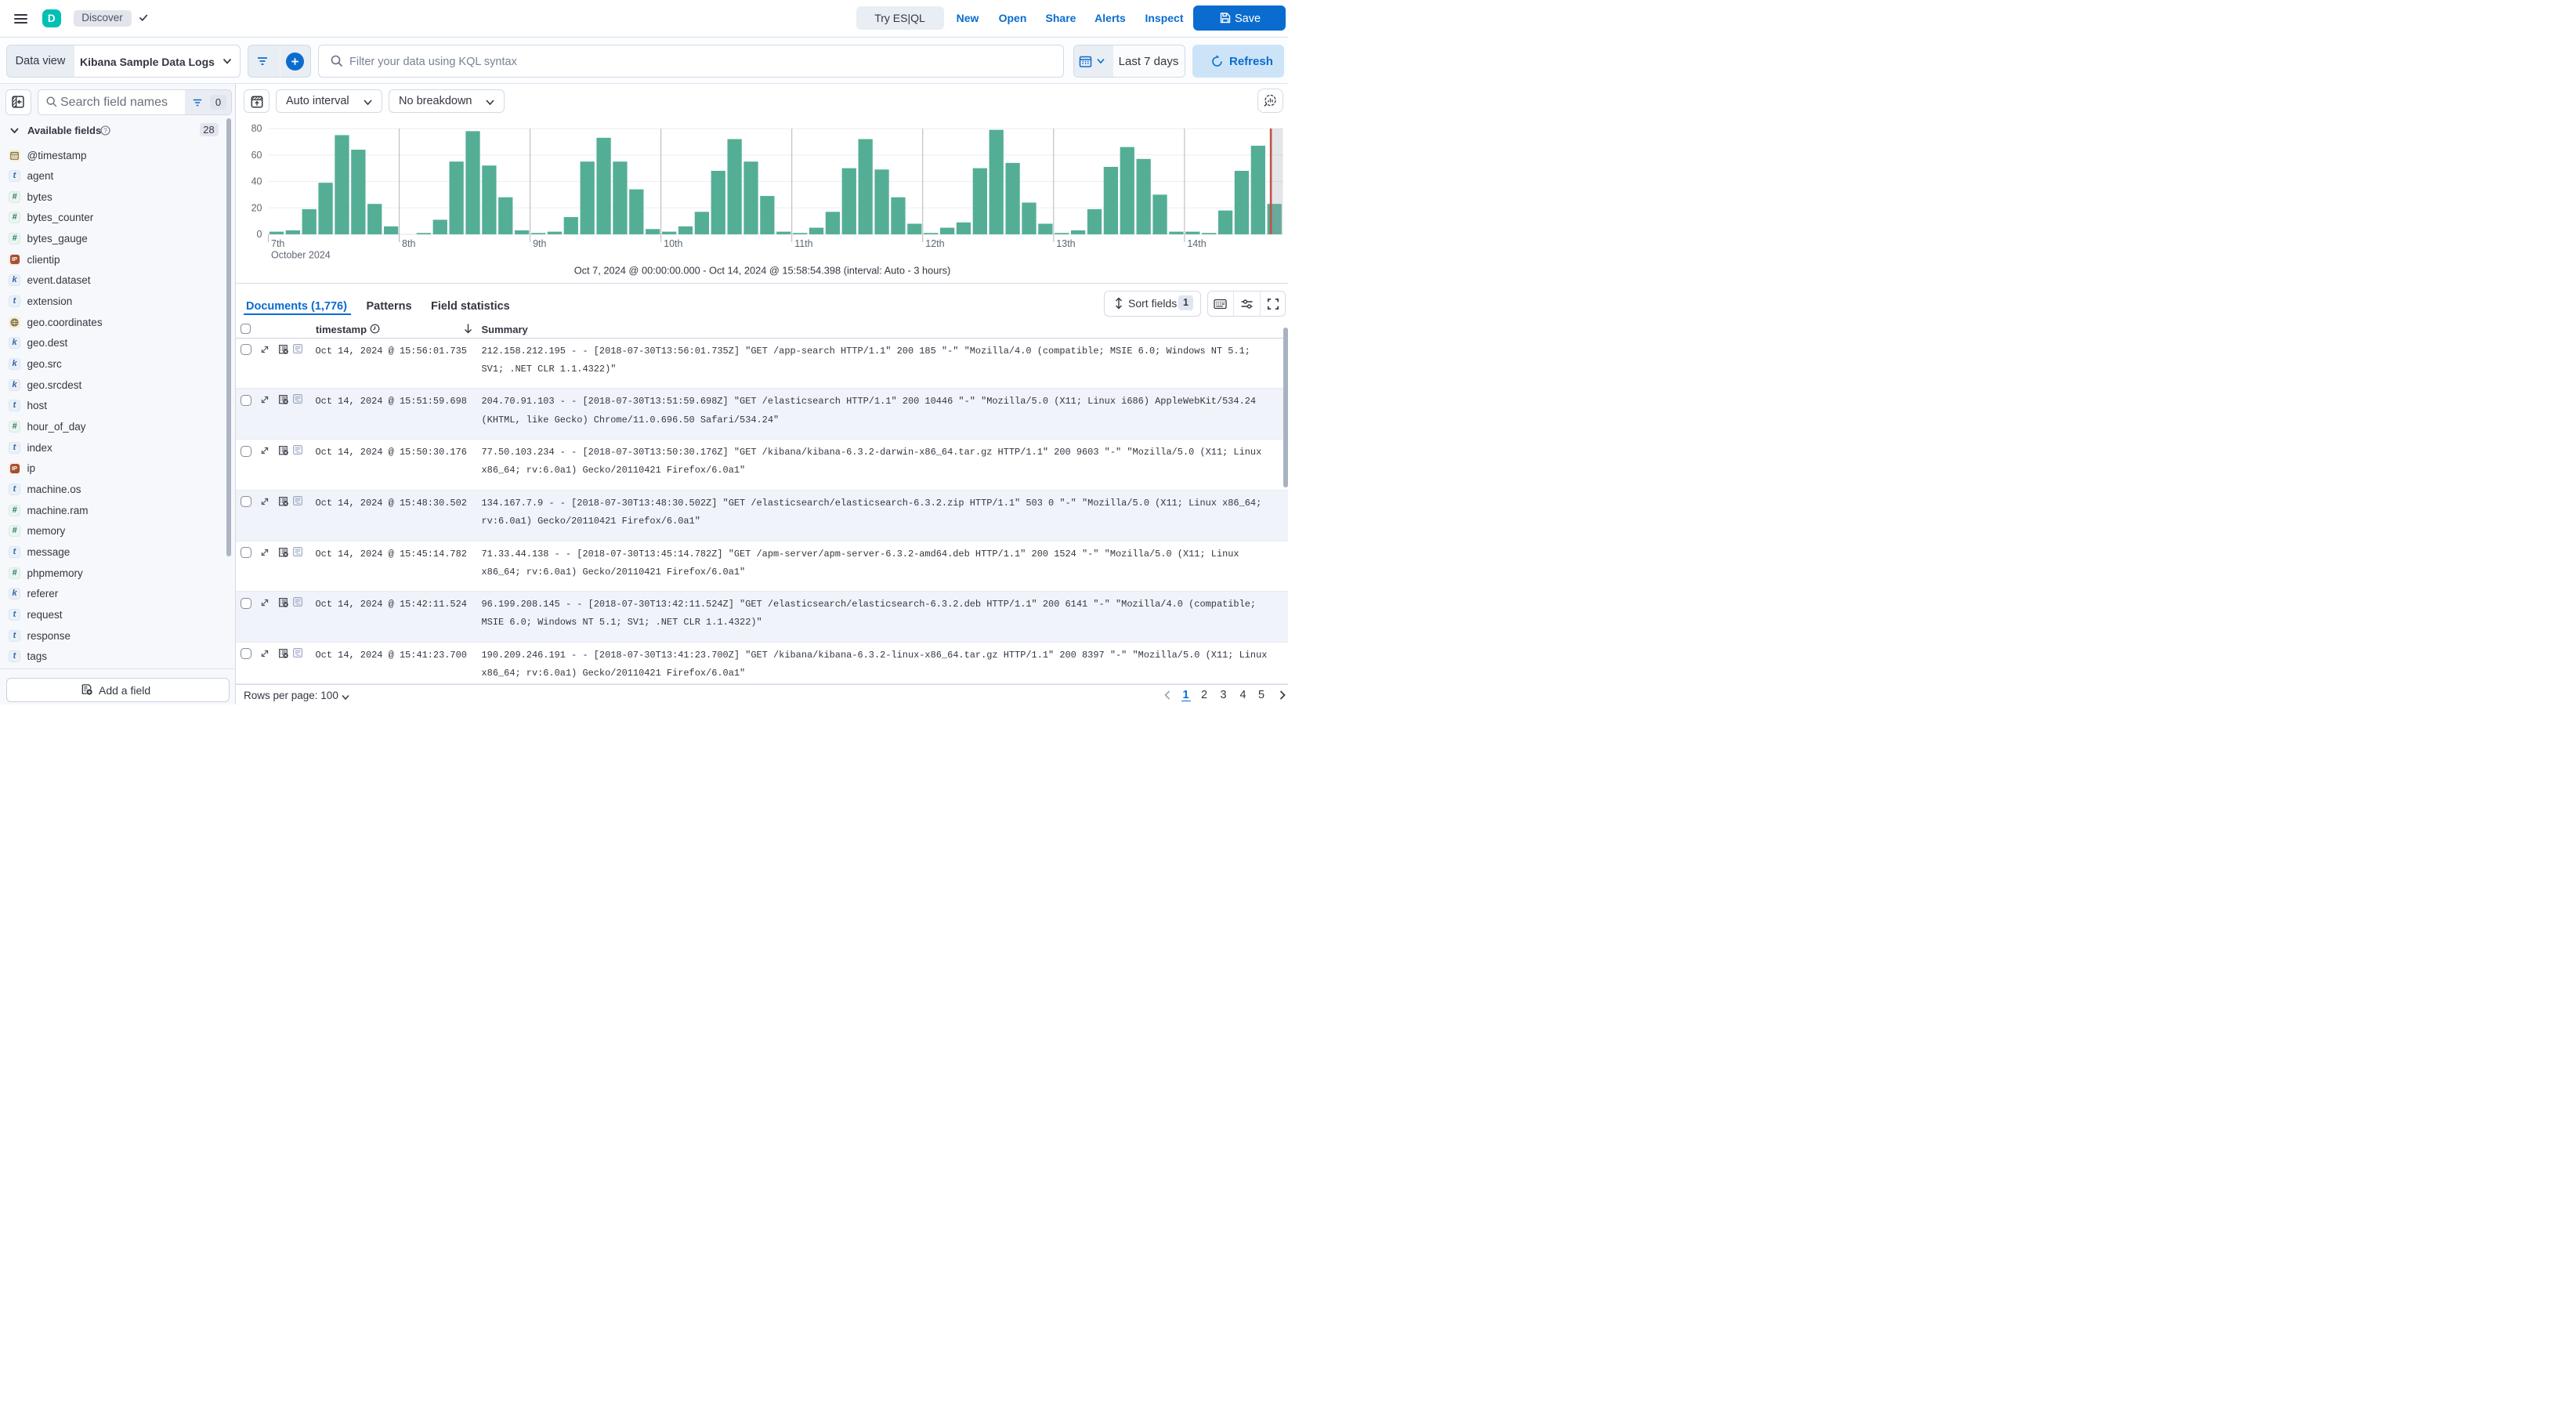 The width and height of the screenshot is (2576, 1409). Describe the element at coordinates (803, 243) in the screenshot. I see `svg-text: 11th` at that location.